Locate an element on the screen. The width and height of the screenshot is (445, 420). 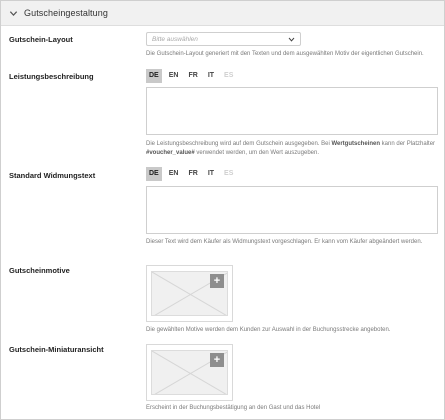
layout-select-placeholder: Bitte auswählen is located at coordinates (175, 39).